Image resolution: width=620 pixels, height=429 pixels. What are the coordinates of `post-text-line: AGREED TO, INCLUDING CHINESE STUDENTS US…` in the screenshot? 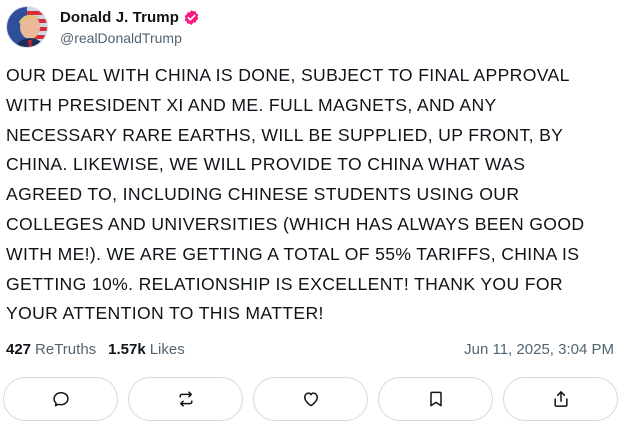 It's located at (263, 194).